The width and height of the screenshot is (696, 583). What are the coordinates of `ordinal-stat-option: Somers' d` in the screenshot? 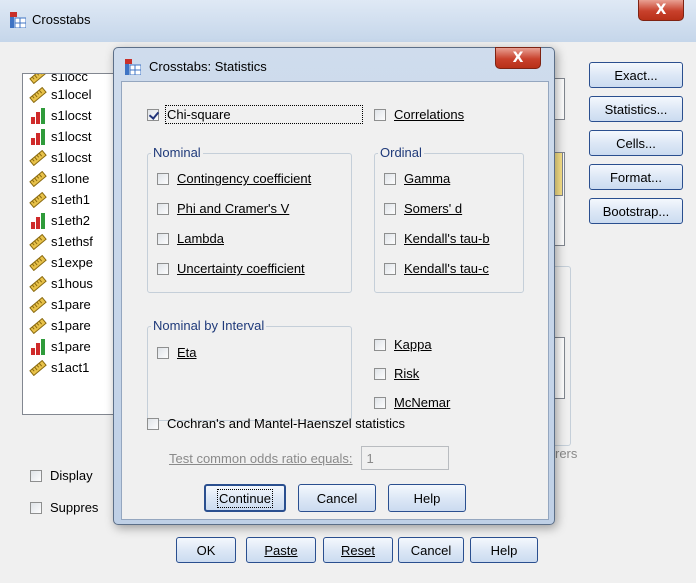 It's located at (423, 208).